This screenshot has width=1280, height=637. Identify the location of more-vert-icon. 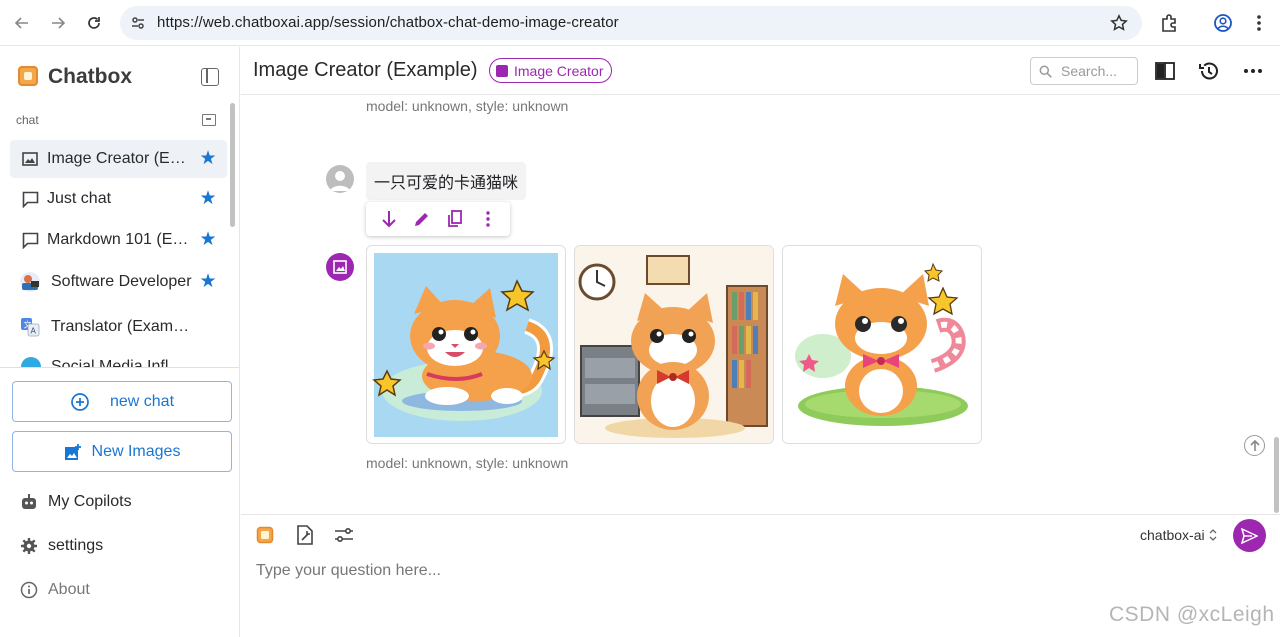
(488, 219).